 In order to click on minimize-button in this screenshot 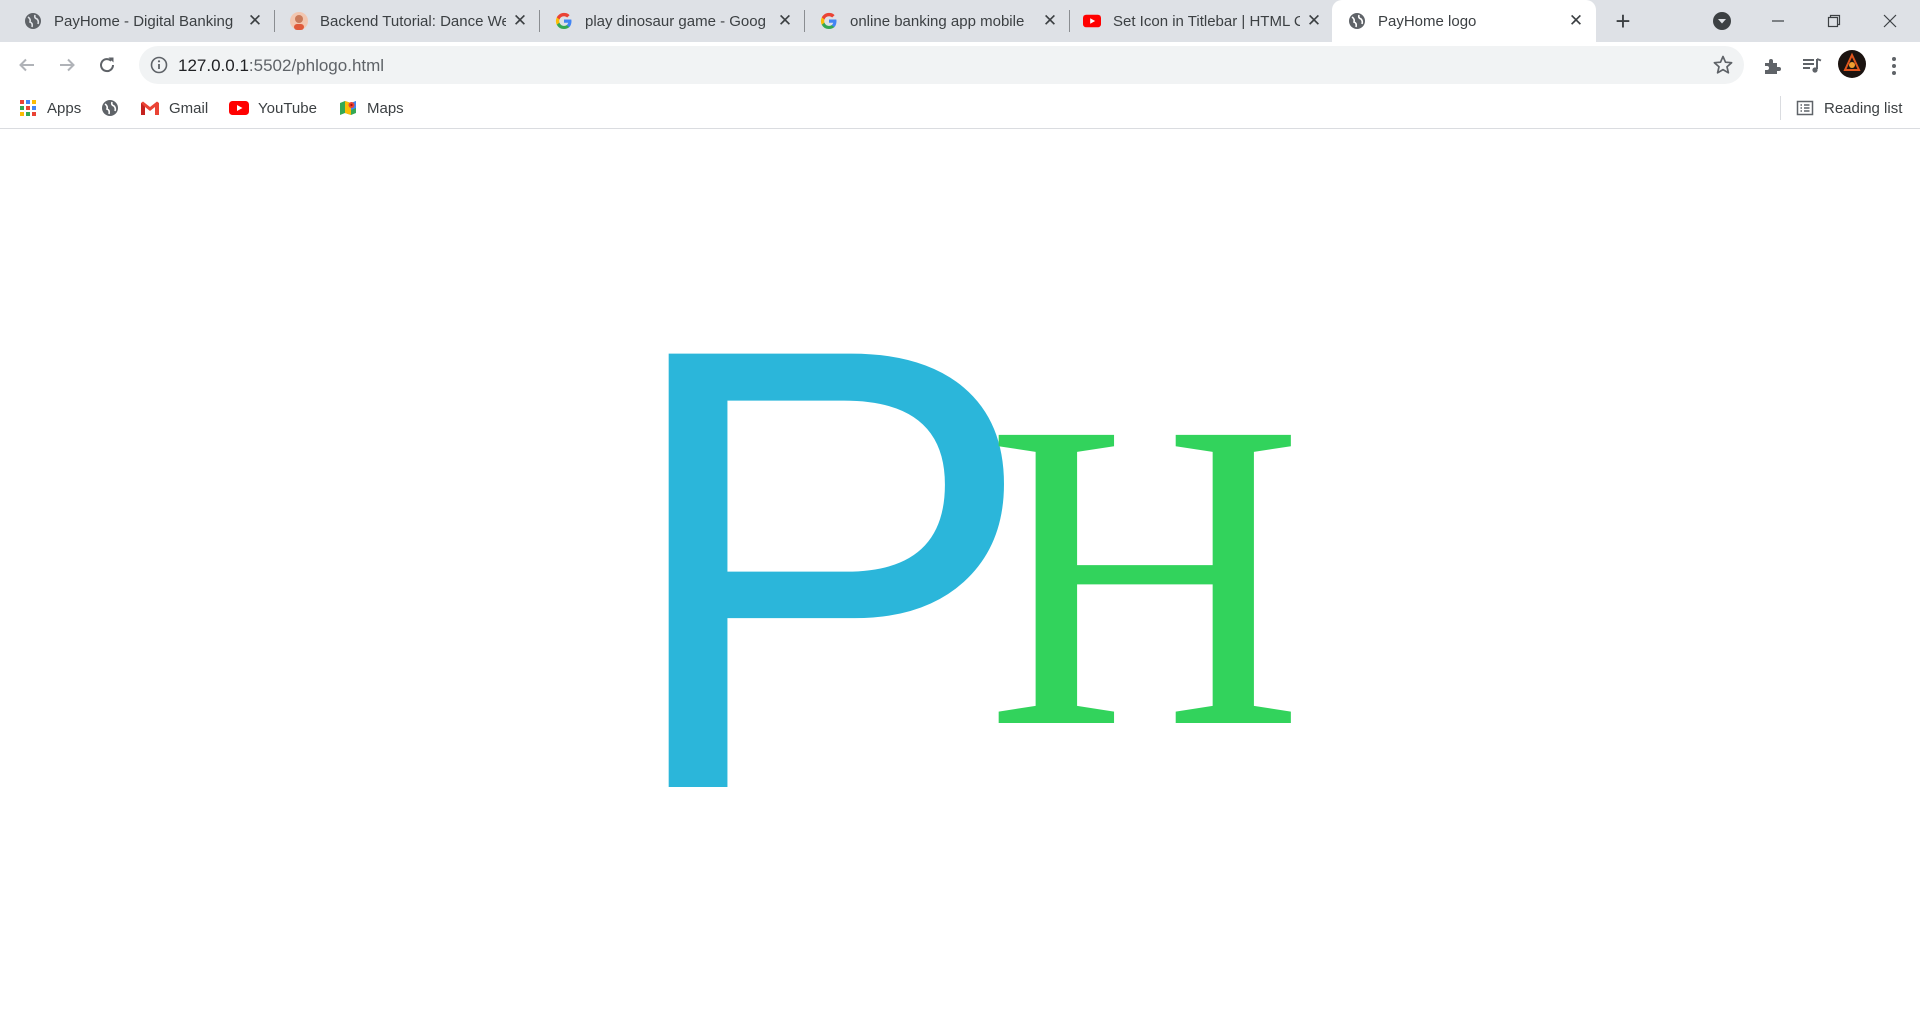, I will do `click(1778, 21)`.